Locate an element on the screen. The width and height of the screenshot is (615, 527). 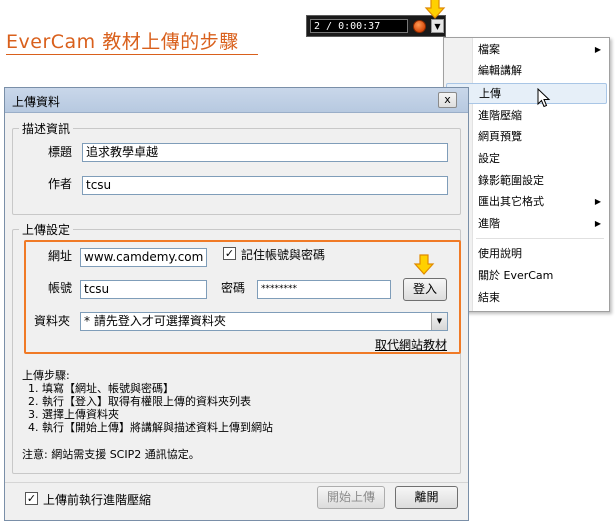
record-button is located at coordinates (419, 26).